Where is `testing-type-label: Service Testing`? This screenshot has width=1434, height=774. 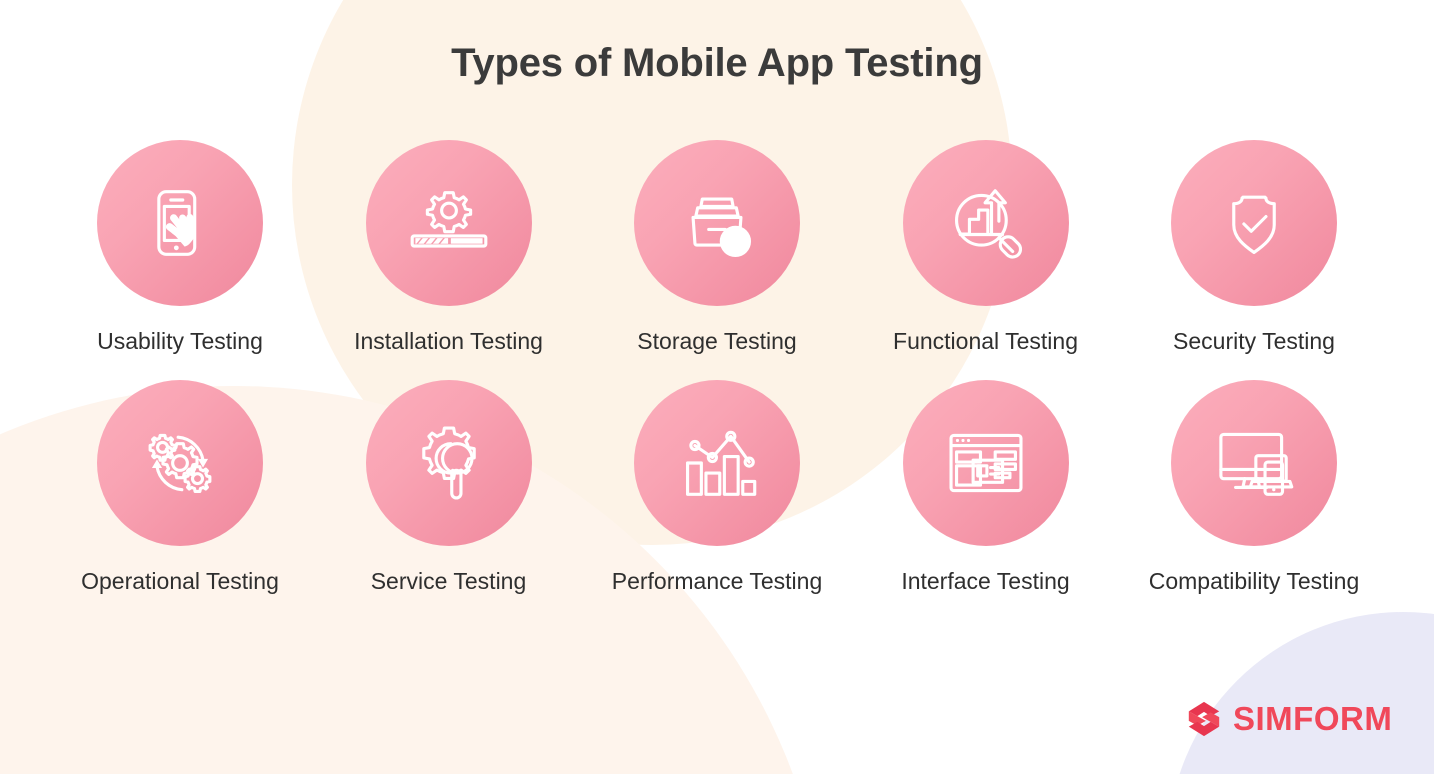 testing-type-label: Service Testing is located at coordinates (448, 581).